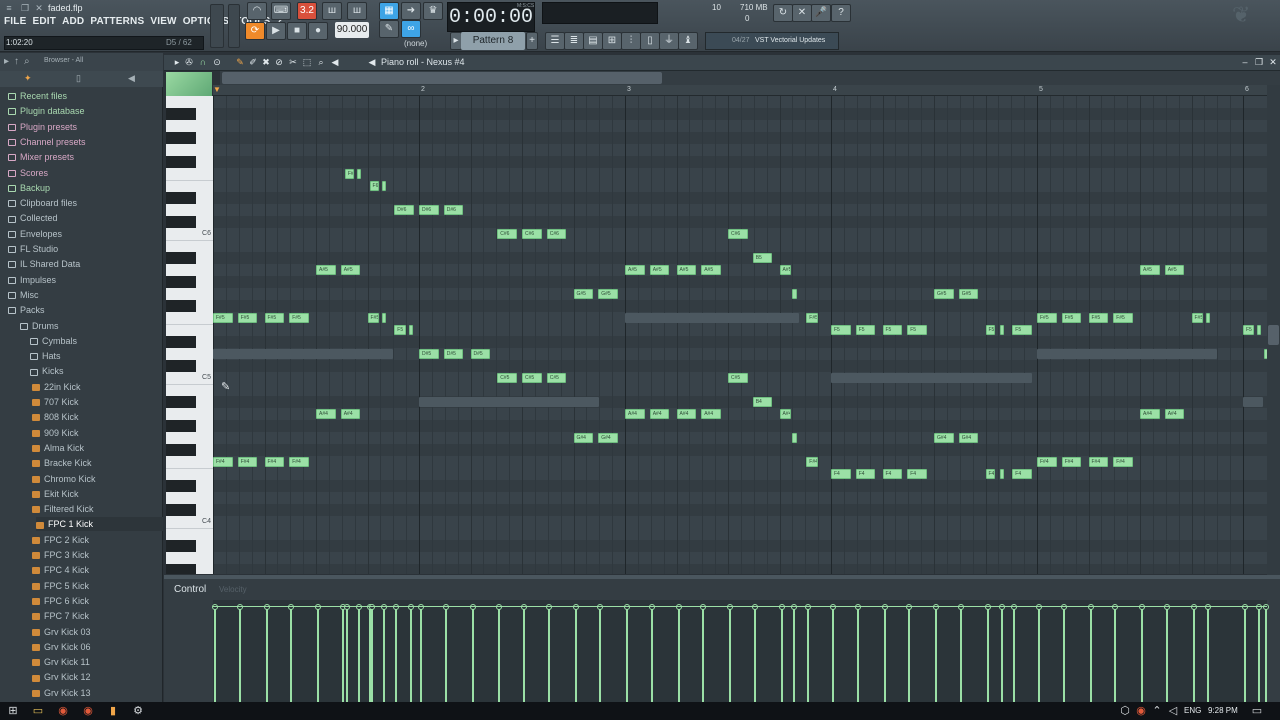 This screenshot has height=720, width=1280. What do you see at coordinates (740, 651) in the screenshot?
I see `velocity-lane` at bounding box center [740, 651].